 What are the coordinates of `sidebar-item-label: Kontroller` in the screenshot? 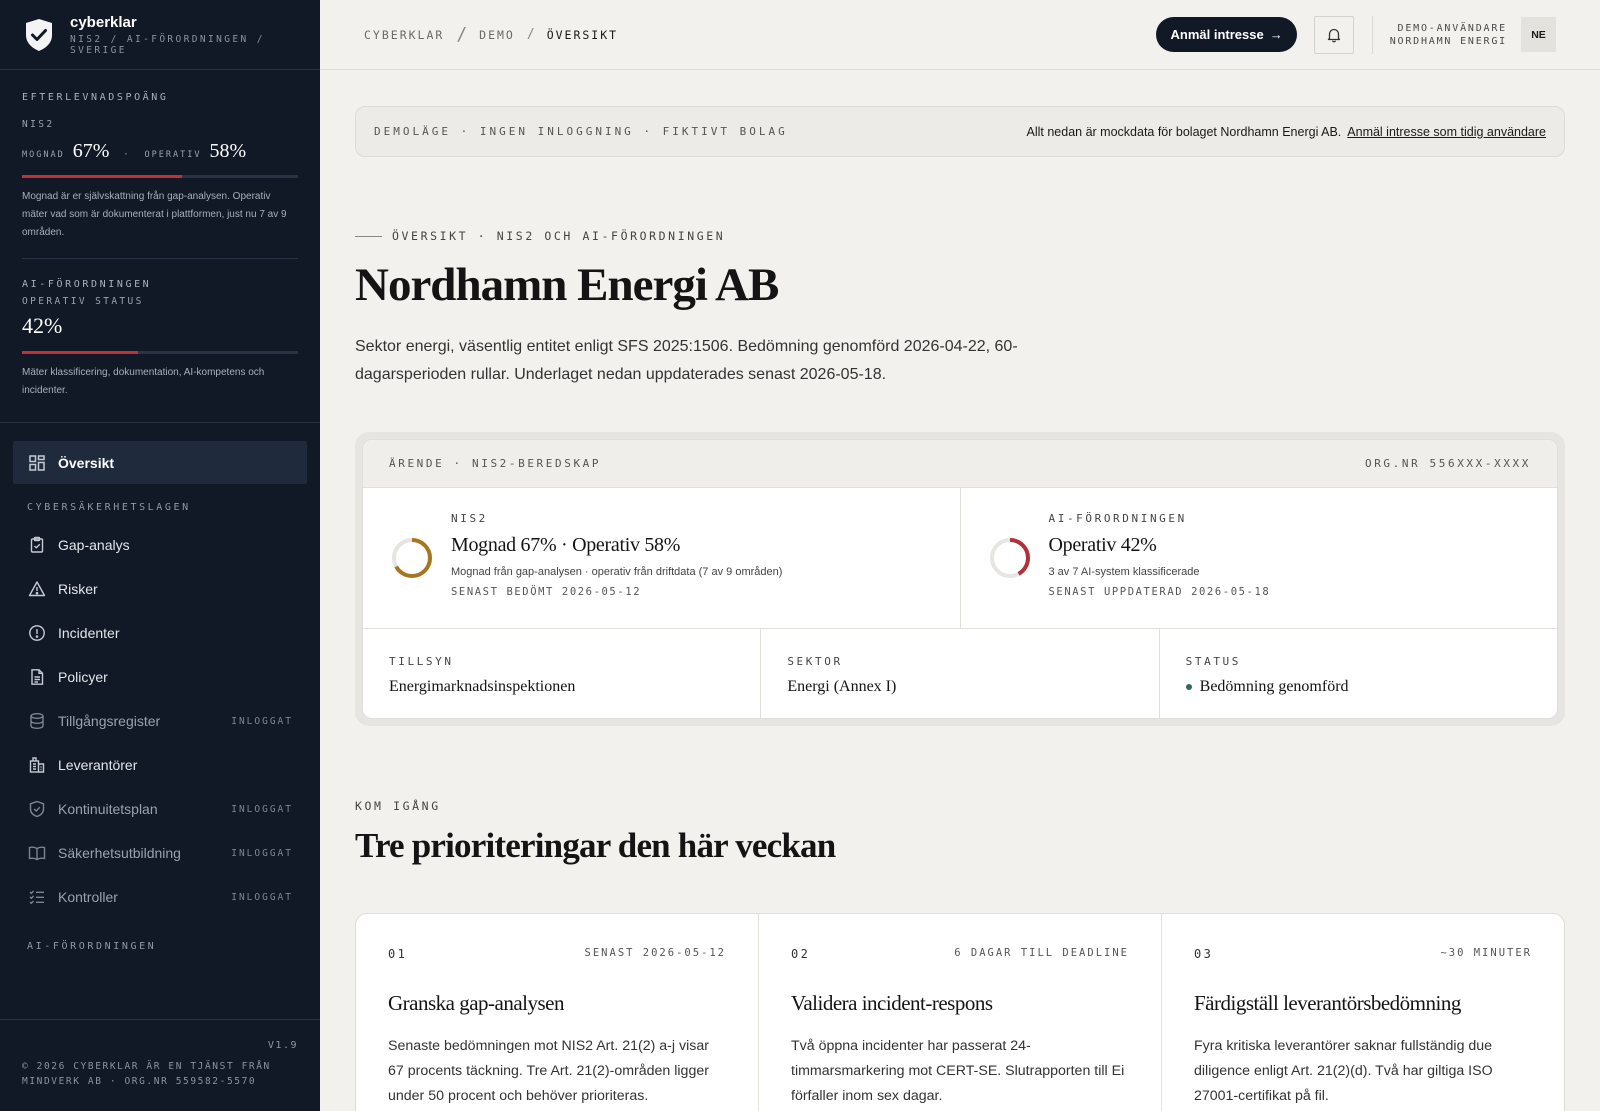 It's located at (88, 897).